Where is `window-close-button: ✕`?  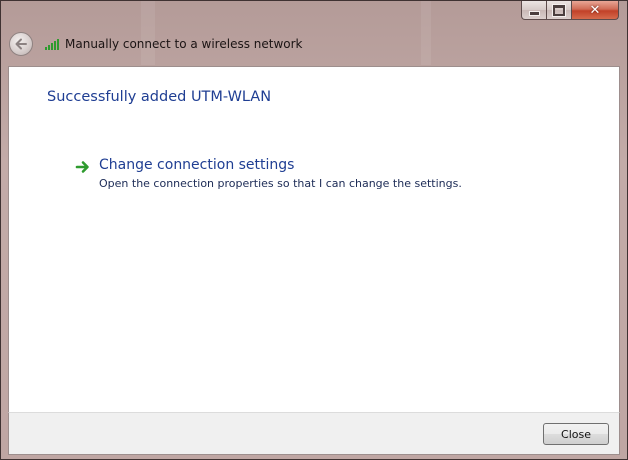
window-close-button: ✕ is located at coordinates (595, 10).